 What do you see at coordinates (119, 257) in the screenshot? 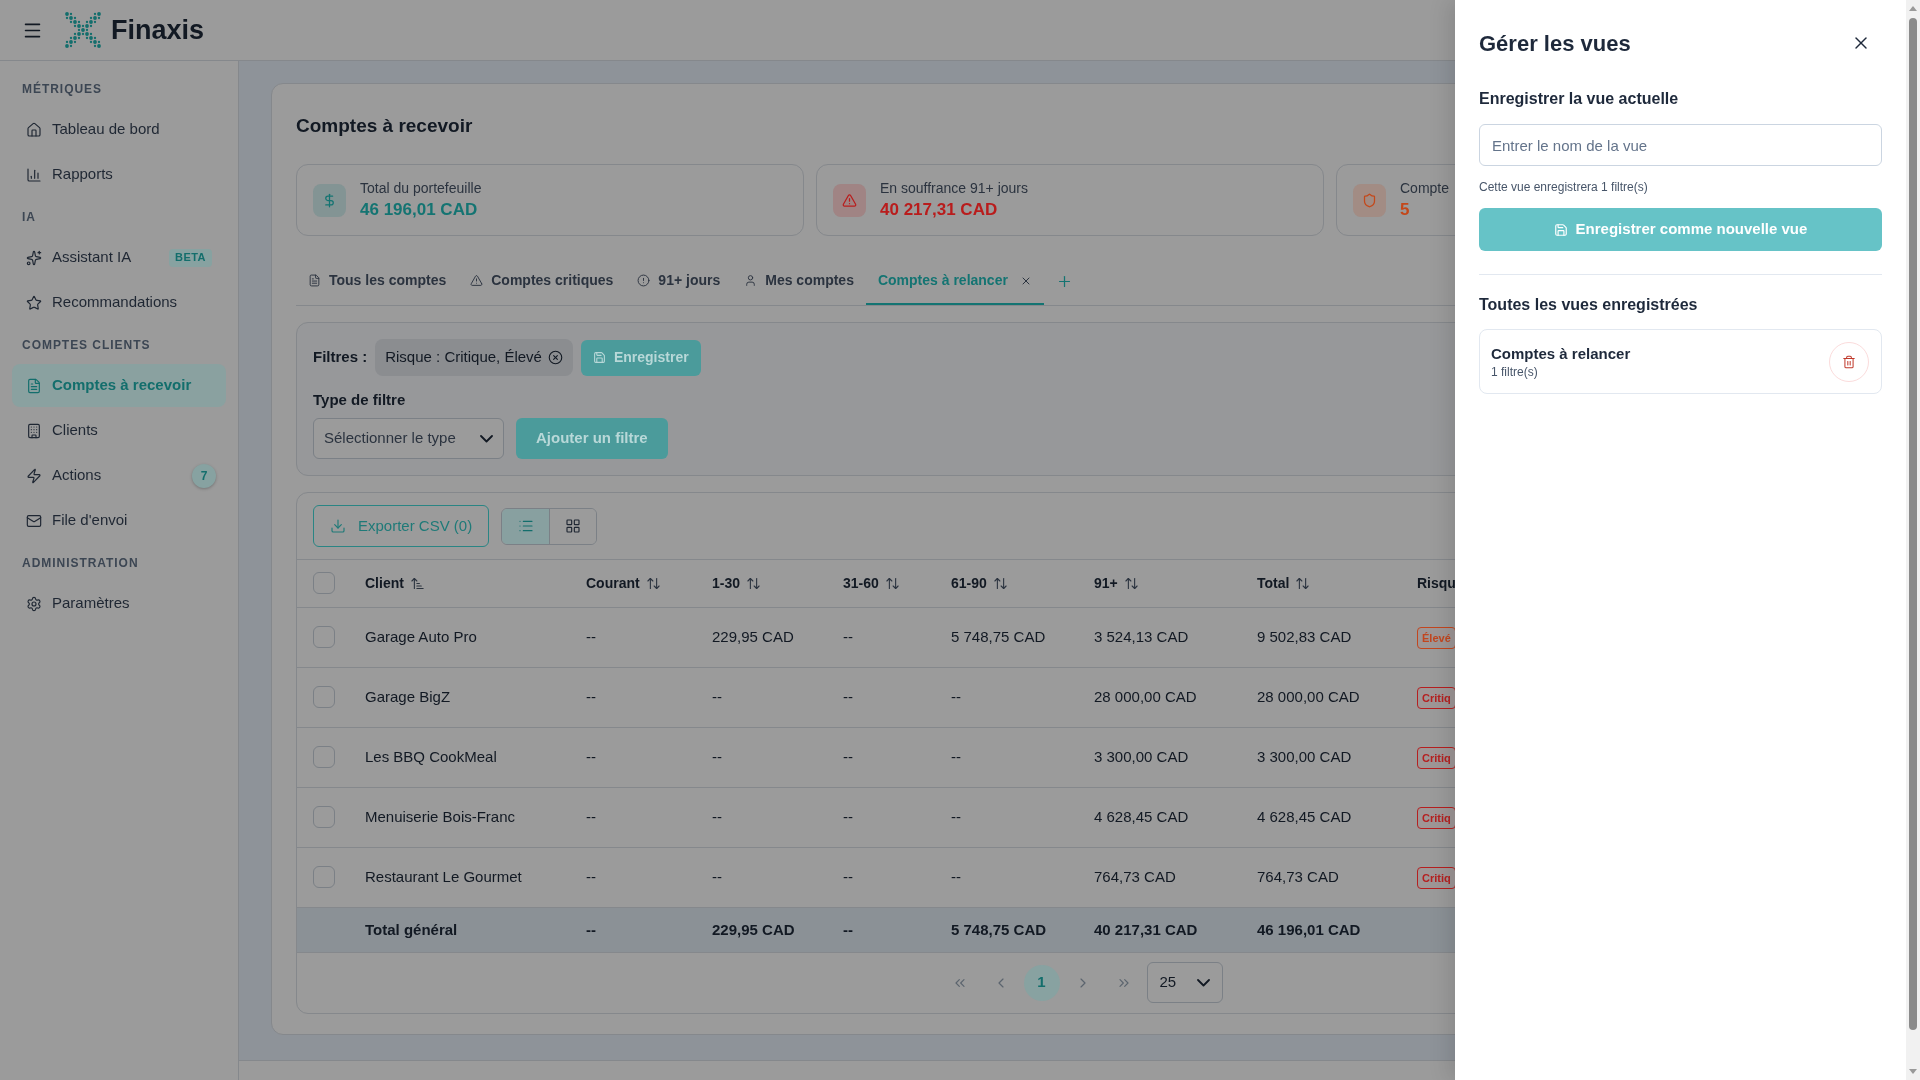
I see `sidebar-item: Assistant IA BETA` at bounding box center [119, 257].